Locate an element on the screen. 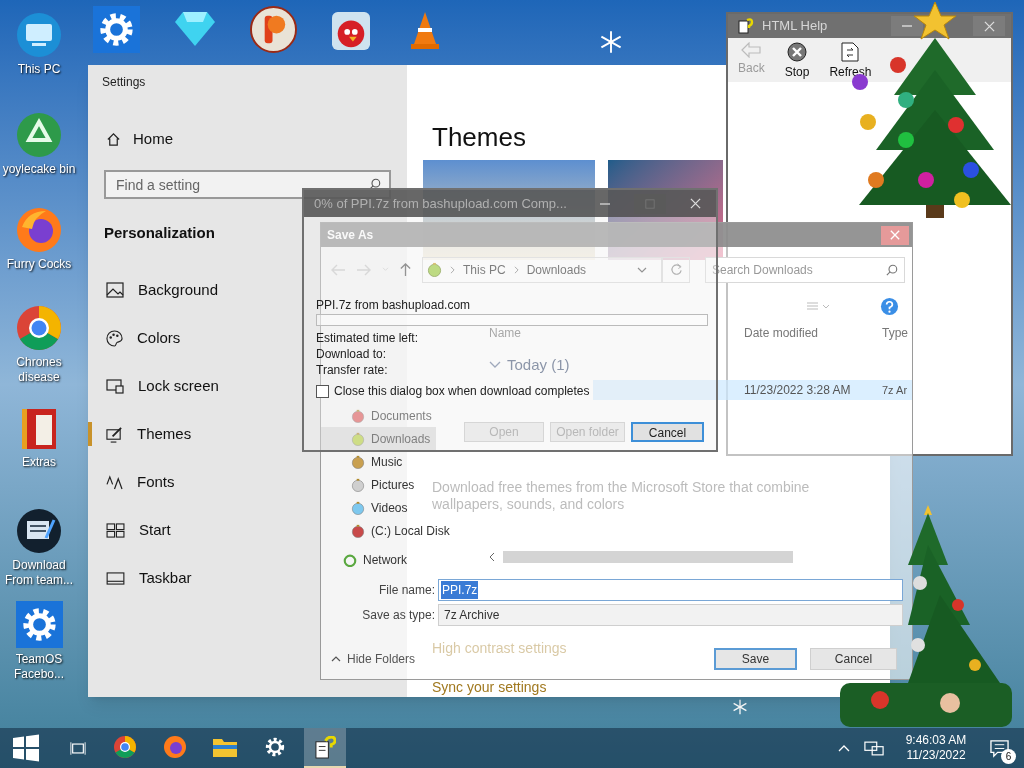  window-title: Settings is located at coordinates (124, 82).